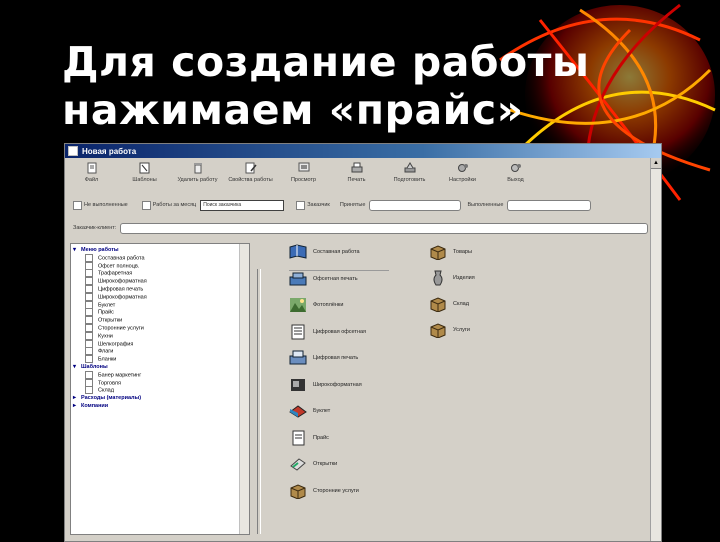  What do you see at coordinates (109, 343) in the screenshot?
I see `tree-item: Шелкография` at bounding box center [109, 343].